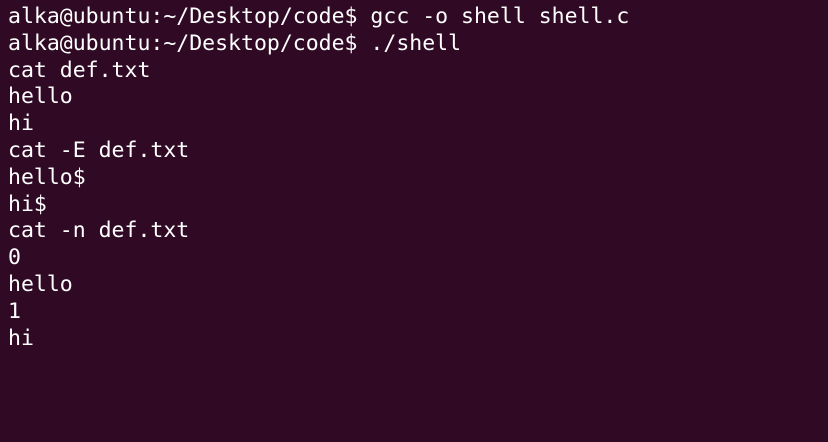 The height and width of the screenshot is (442, 828). I want to click on terminal-line: alka@ubuntu:~/Desktop/code$ ./shell, so click(235, 43).